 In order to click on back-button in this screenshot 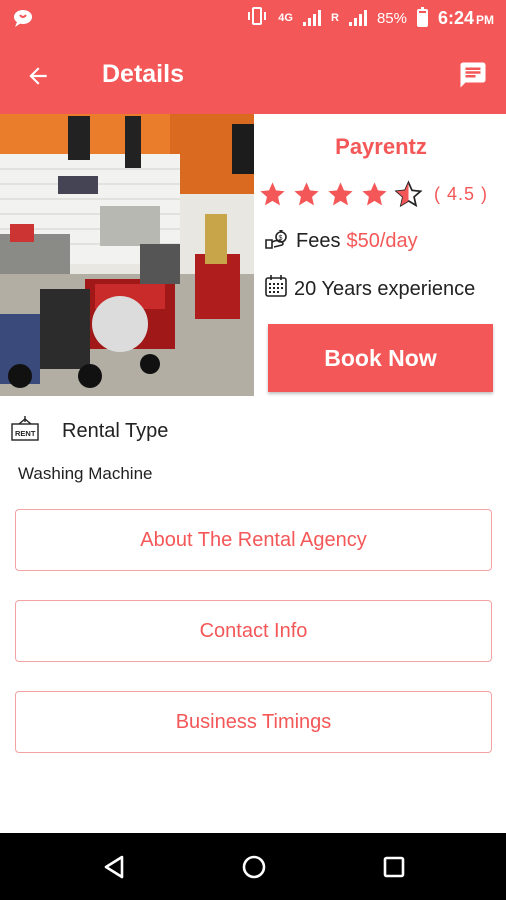, I will do `click(38, 76)`.